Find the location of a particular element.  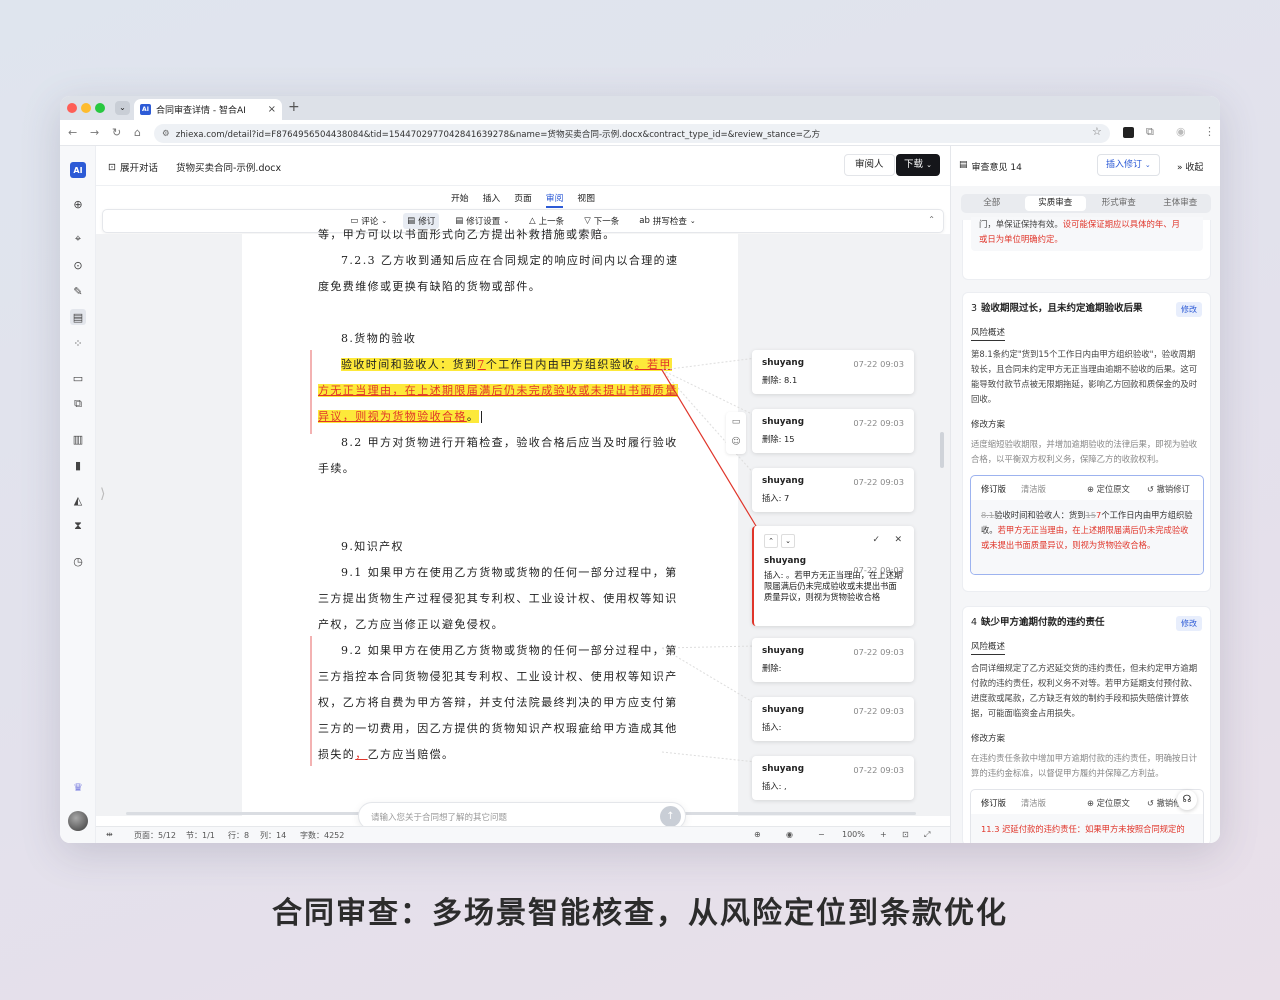

history-icon: ◷ is located at coordinates (78, 561).